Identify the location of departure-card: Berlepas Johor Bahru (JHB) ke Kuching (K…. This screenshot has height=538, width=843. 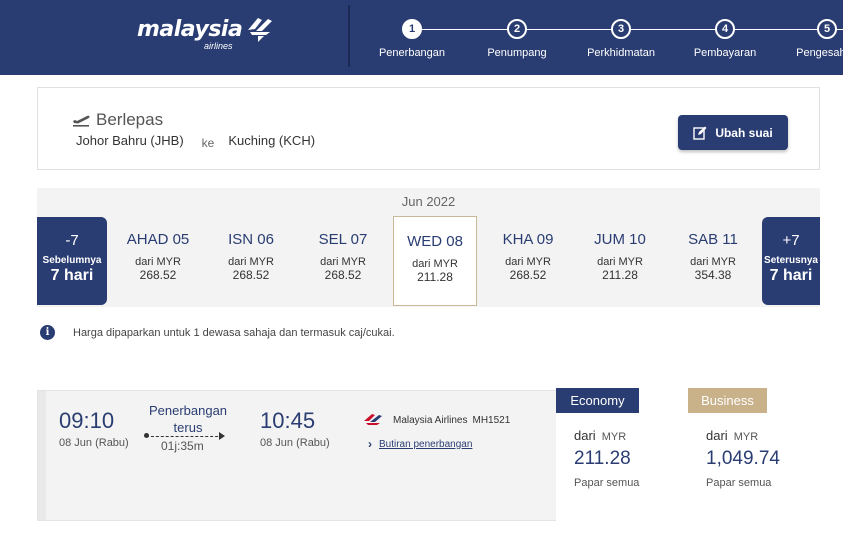
(428, 128).